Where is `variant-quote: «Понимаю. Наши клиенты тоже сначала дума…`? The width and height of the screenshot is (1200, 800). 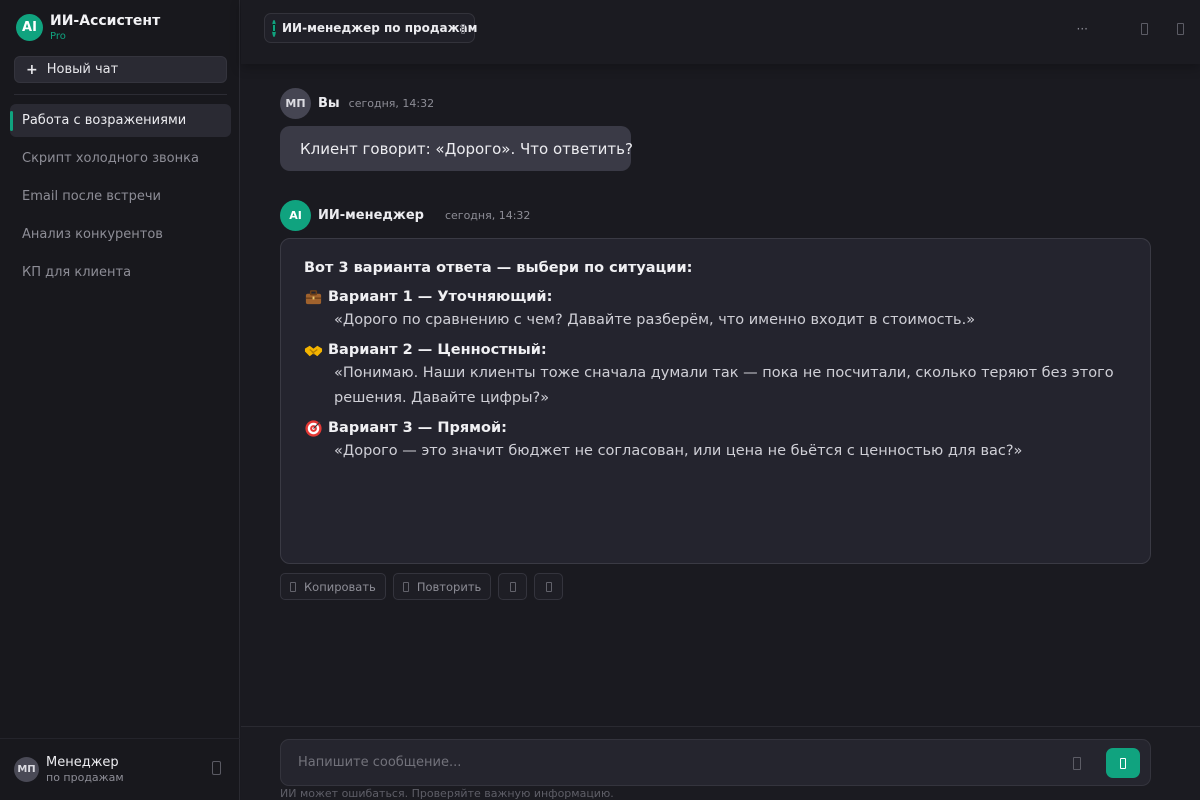
variant-quote: «Понимаю. Наши клиенты тоже сначала дума… is located at coordinates (724, 385).